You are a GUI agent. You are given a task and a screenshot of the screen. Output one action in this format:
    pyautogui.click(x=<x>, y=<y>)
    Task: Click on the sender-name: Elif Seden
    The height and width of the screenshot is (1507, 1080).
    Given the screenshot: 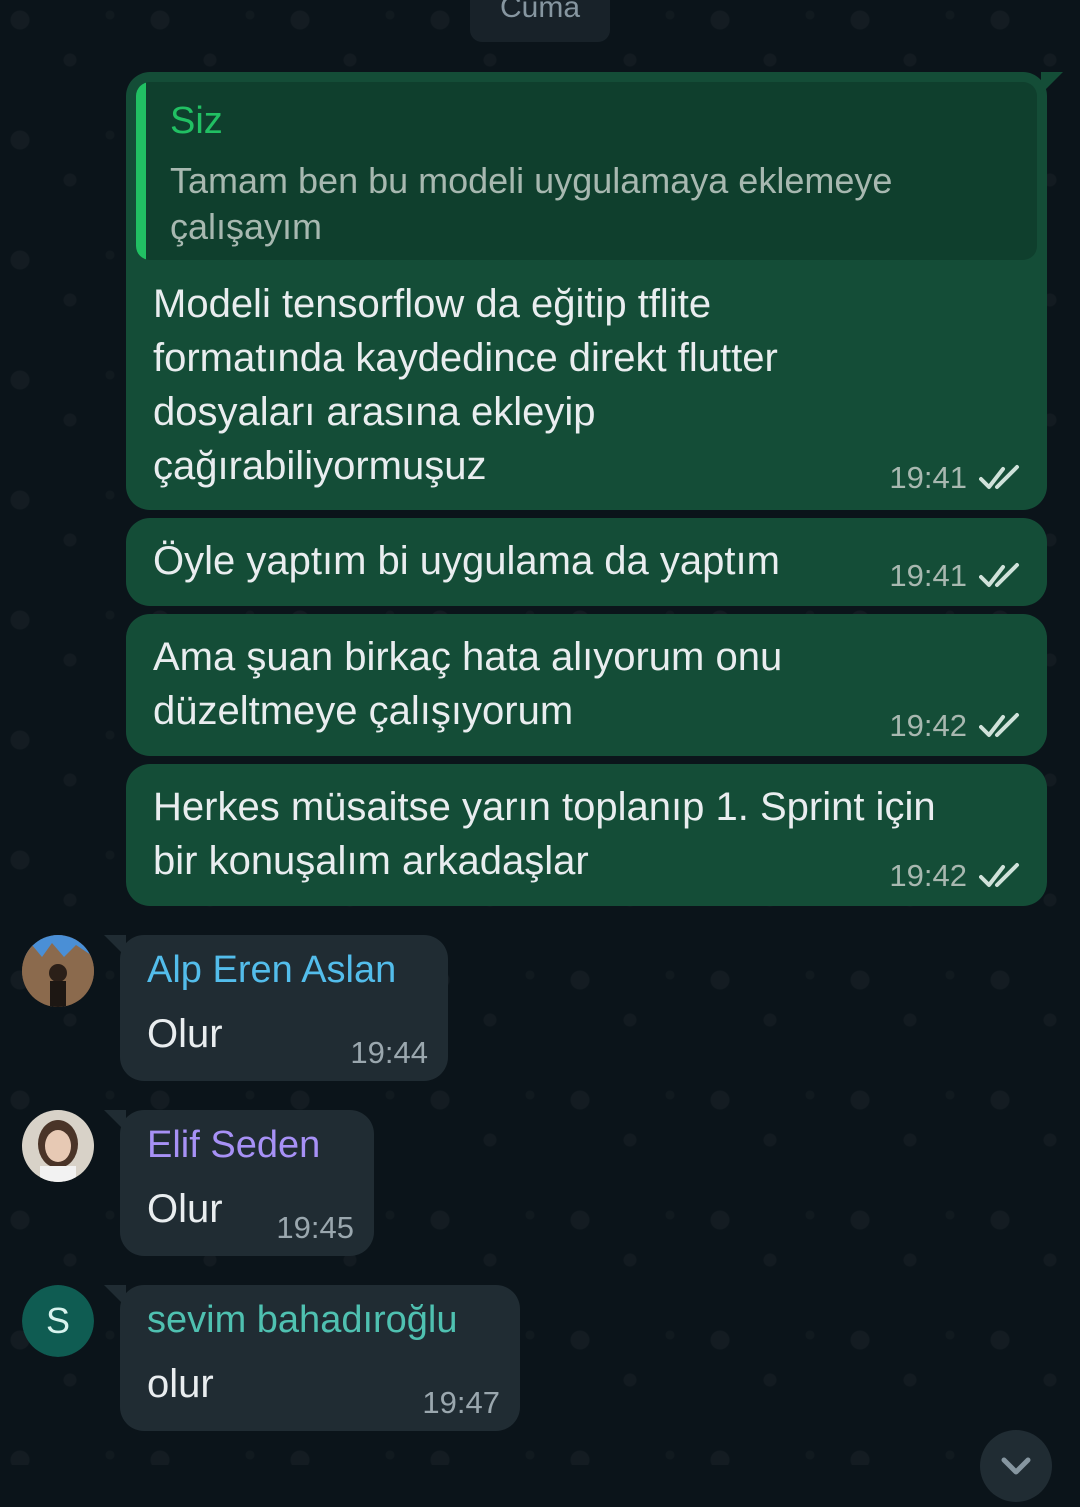 What is the action you would take?
    pyautogui.click(x=233, y=1145)
    